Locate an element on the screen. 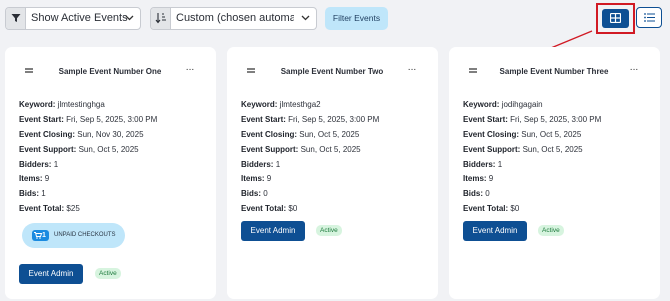  event-filter-select: Show Active Events is located at coordinates (73, 18).